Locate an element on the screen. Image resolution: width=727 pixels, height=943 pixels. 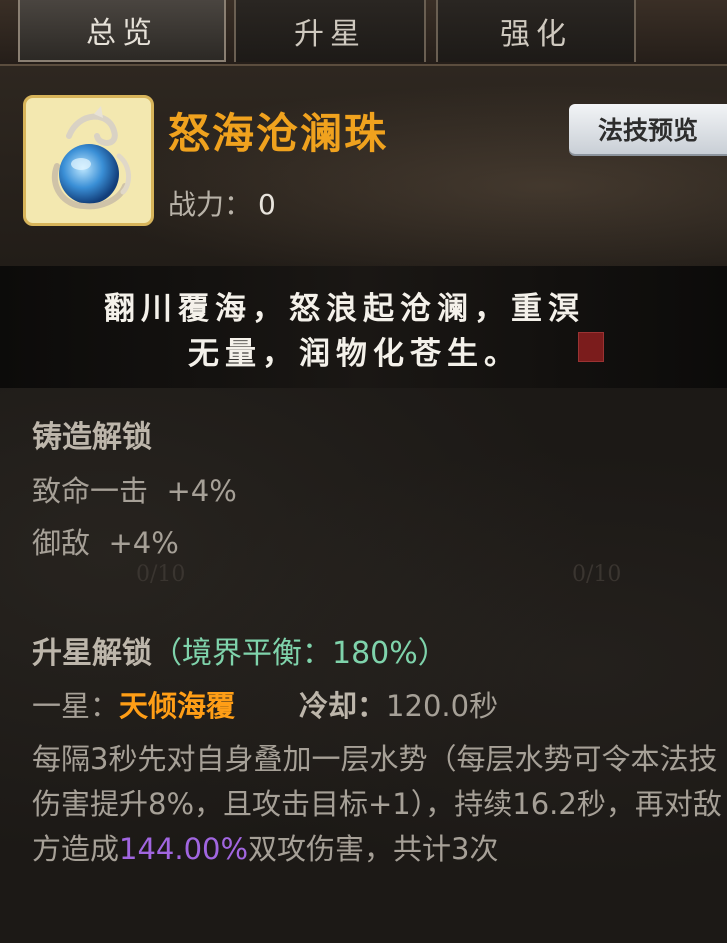
faded-counter-left: 0/10 is located at coordinates (161, 574).